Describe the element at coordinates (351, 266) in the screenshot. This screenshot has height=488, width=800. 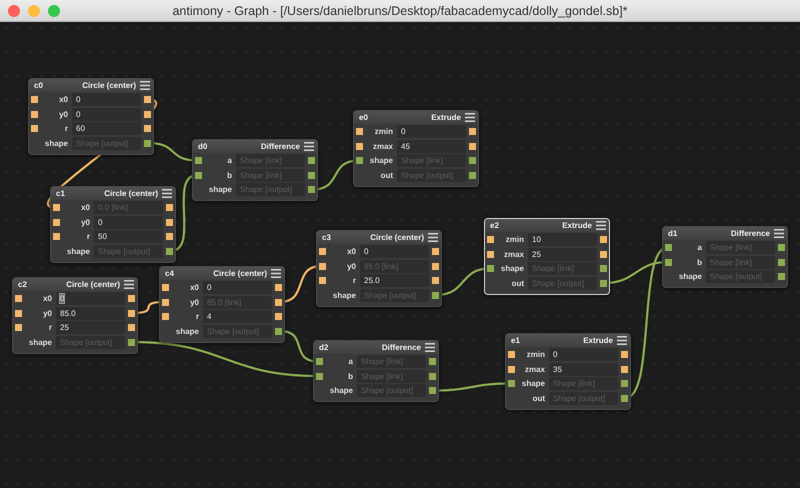
I see `port-label: y0` at that location.